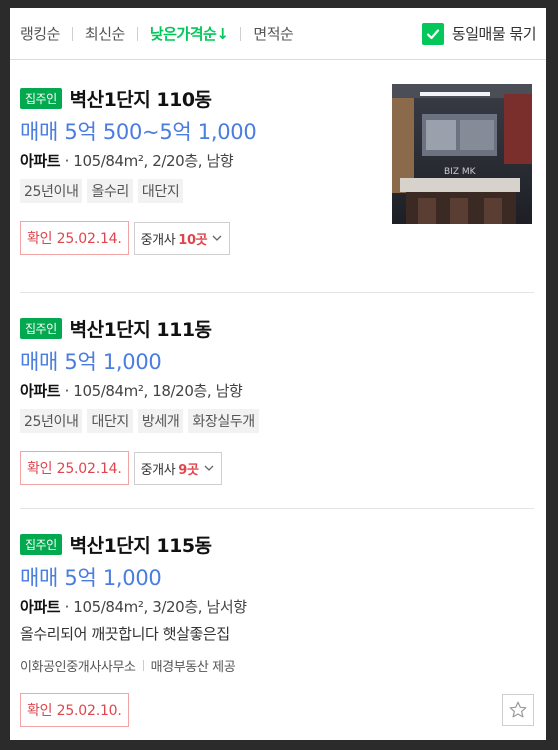  I want to click on photo-watermark: BIZ MK, so click(460, 172).